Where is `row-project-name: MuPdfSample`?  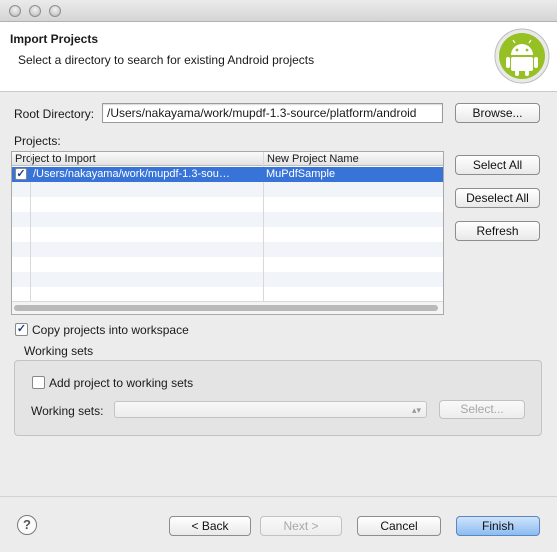
row-project-name: MuPdfSample is located at coordinates (354, 174).